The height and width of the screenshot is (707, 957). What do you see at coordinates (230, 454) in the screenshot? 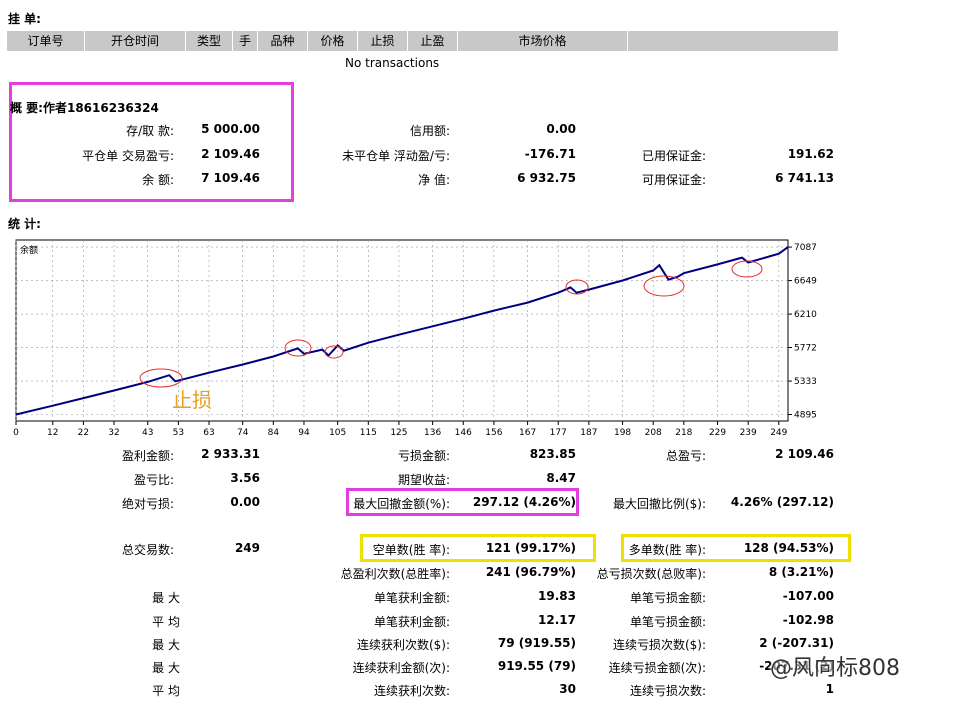
I see `gross-profit-value: 2 933.31` at bounding box center [230, 454].